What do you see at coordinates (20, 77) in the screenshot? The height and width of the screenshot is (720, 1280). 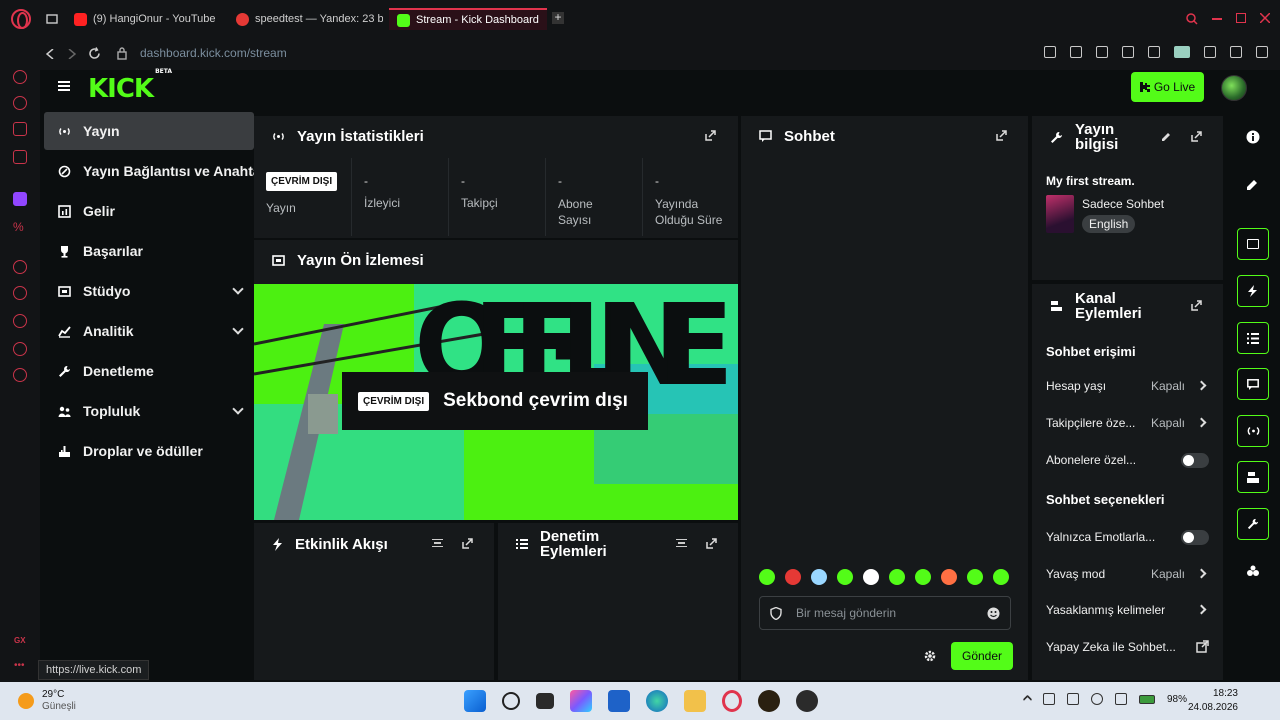 I see `speed-dial-icon` at bounding box center [20, 77].